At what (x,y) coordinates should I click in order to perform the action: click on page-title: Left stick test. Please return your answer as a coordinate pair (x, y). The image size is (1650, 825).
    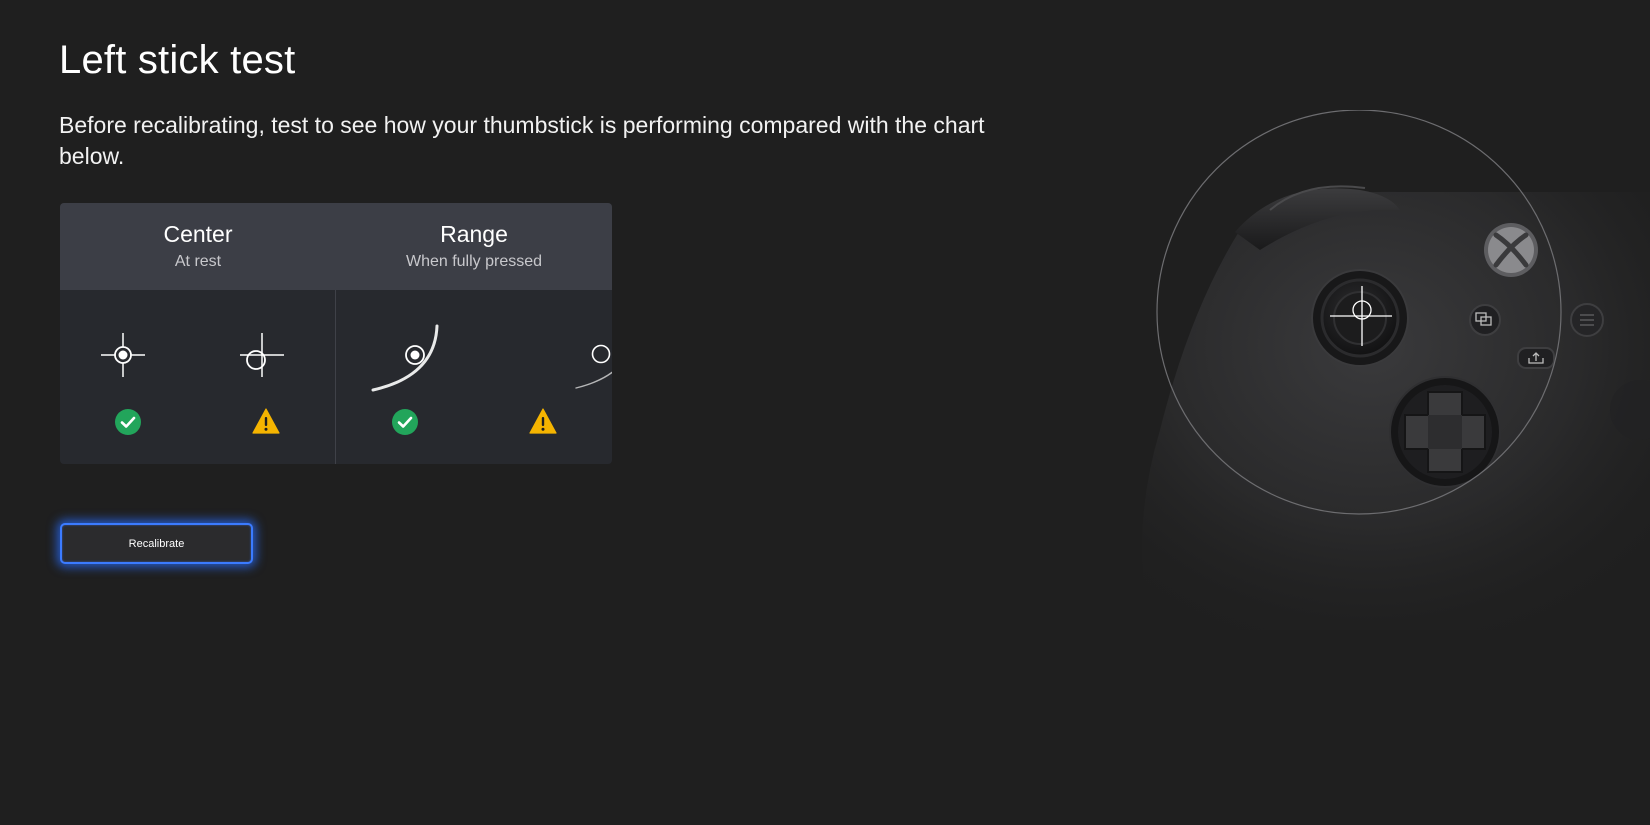
    Looking at the image, I should click on (177, 60).